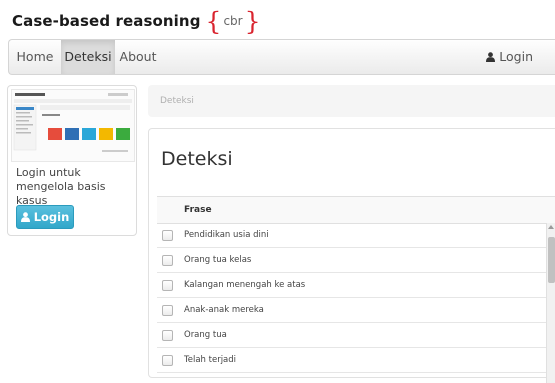 The image size is (555, 383). I want to click on brand-title: Case-based reasoning, so click(106, 21).